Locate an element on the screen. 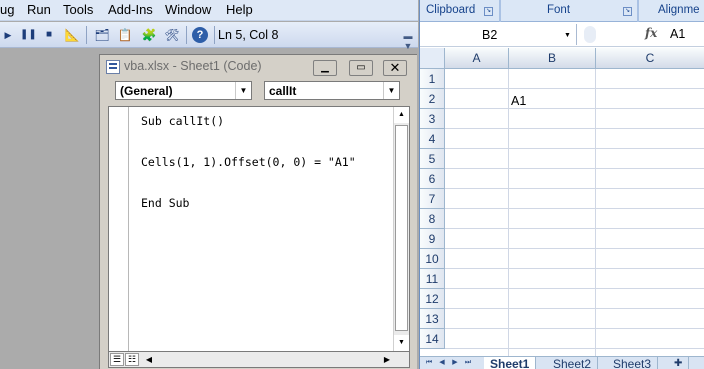 The height and width of the screenshot is (369, 704). minimize-icon: ▁ is located at coordinates (325, 68).